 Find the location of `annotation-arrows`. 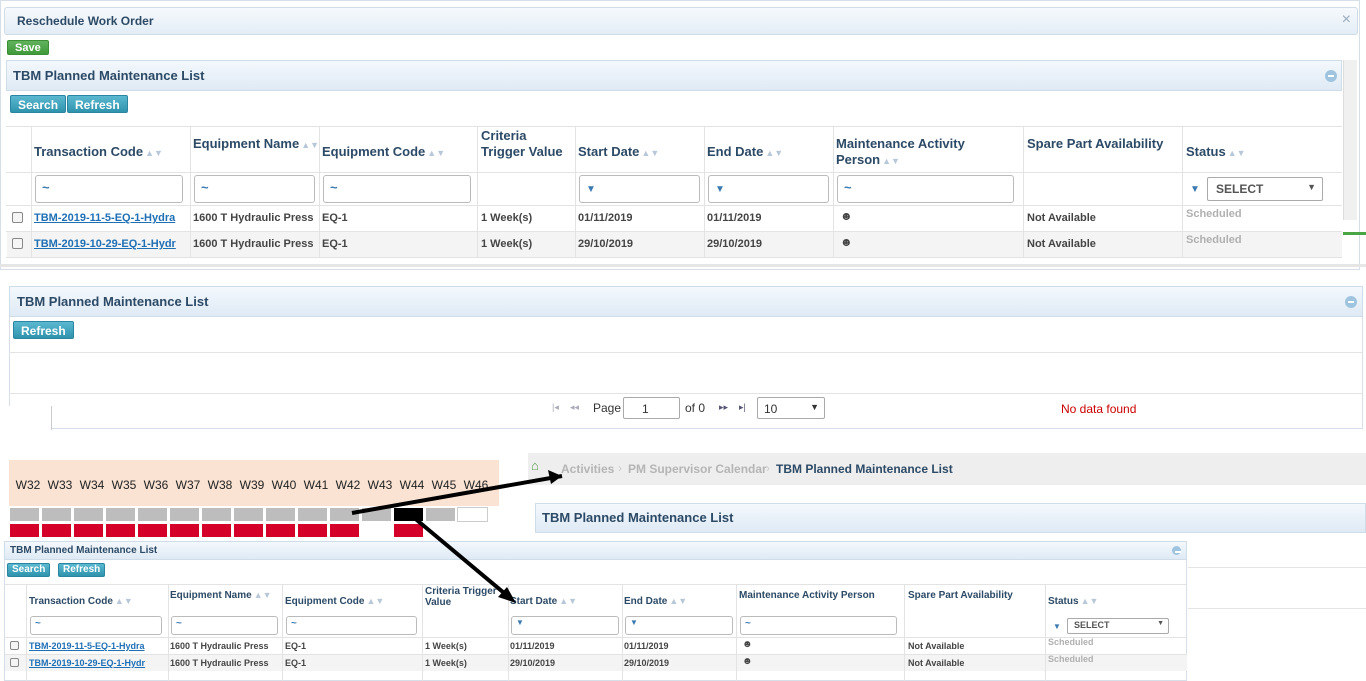

annotation-arrows is located at coordinates (457, 536).